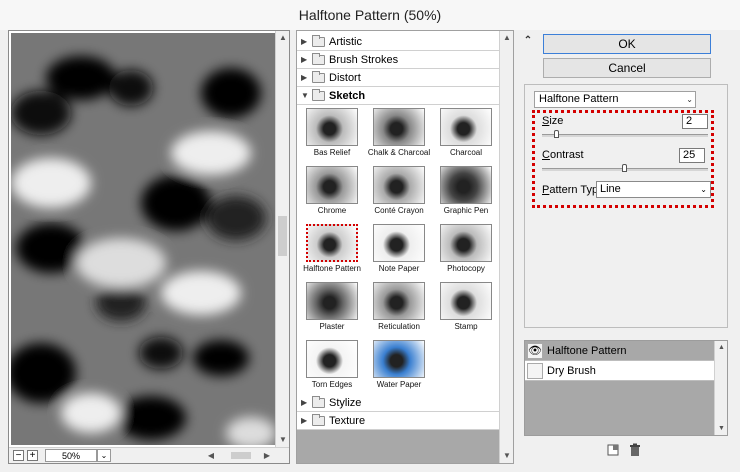  I want to click on filter-thumbnail: Stamp, so click(466, 308).